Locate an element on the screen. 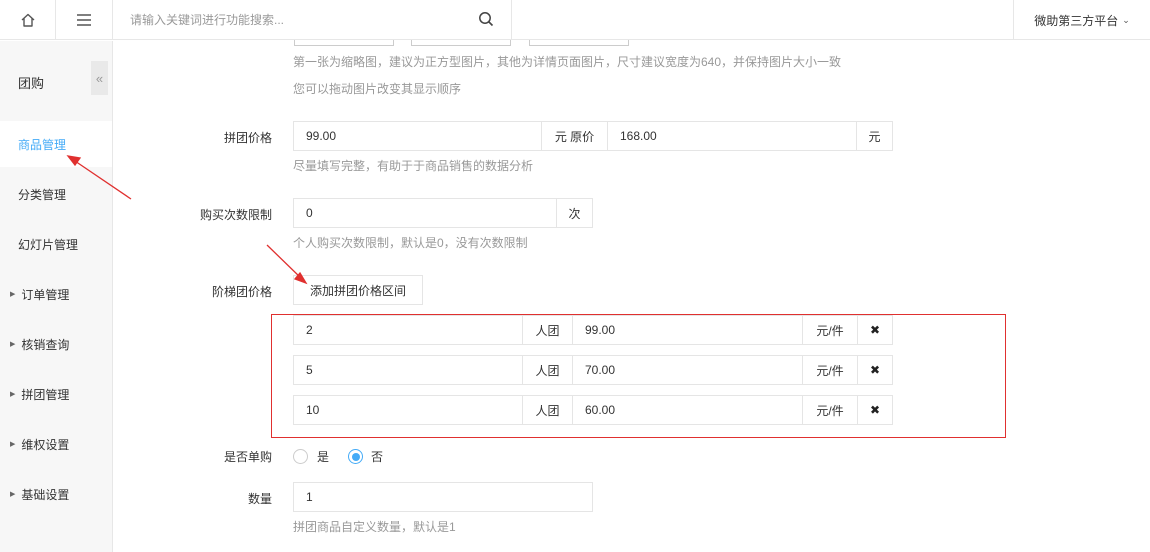 The height and width of the screenshot is (552, 1150). original-price-input: 168.00 is located at coordinates (732, 136).